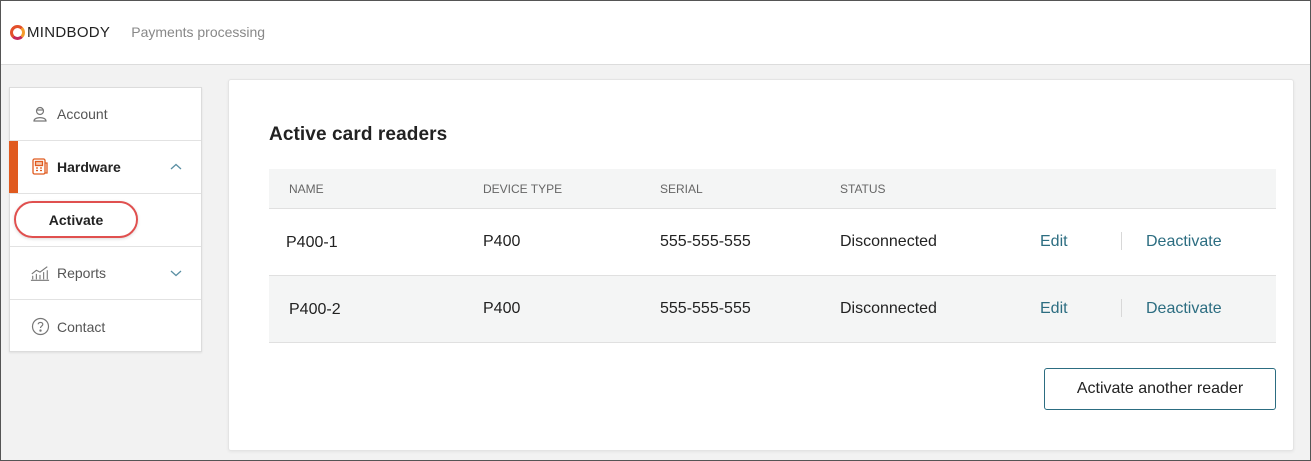 This screenshot has height=461, width=1311. I want to click on chart-icon, so click(40, 273).